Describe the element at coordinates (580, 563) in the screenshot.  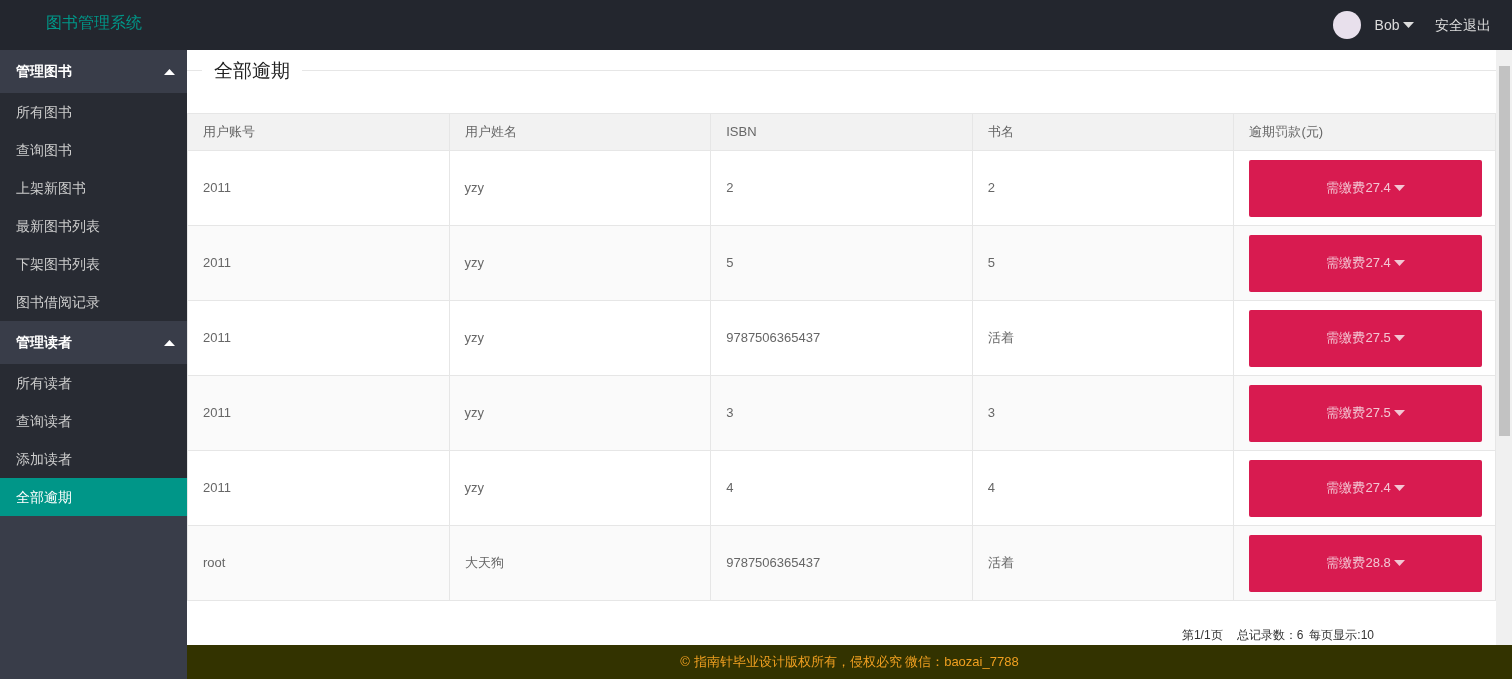
I see `table-cell: 大天狗` at that location.